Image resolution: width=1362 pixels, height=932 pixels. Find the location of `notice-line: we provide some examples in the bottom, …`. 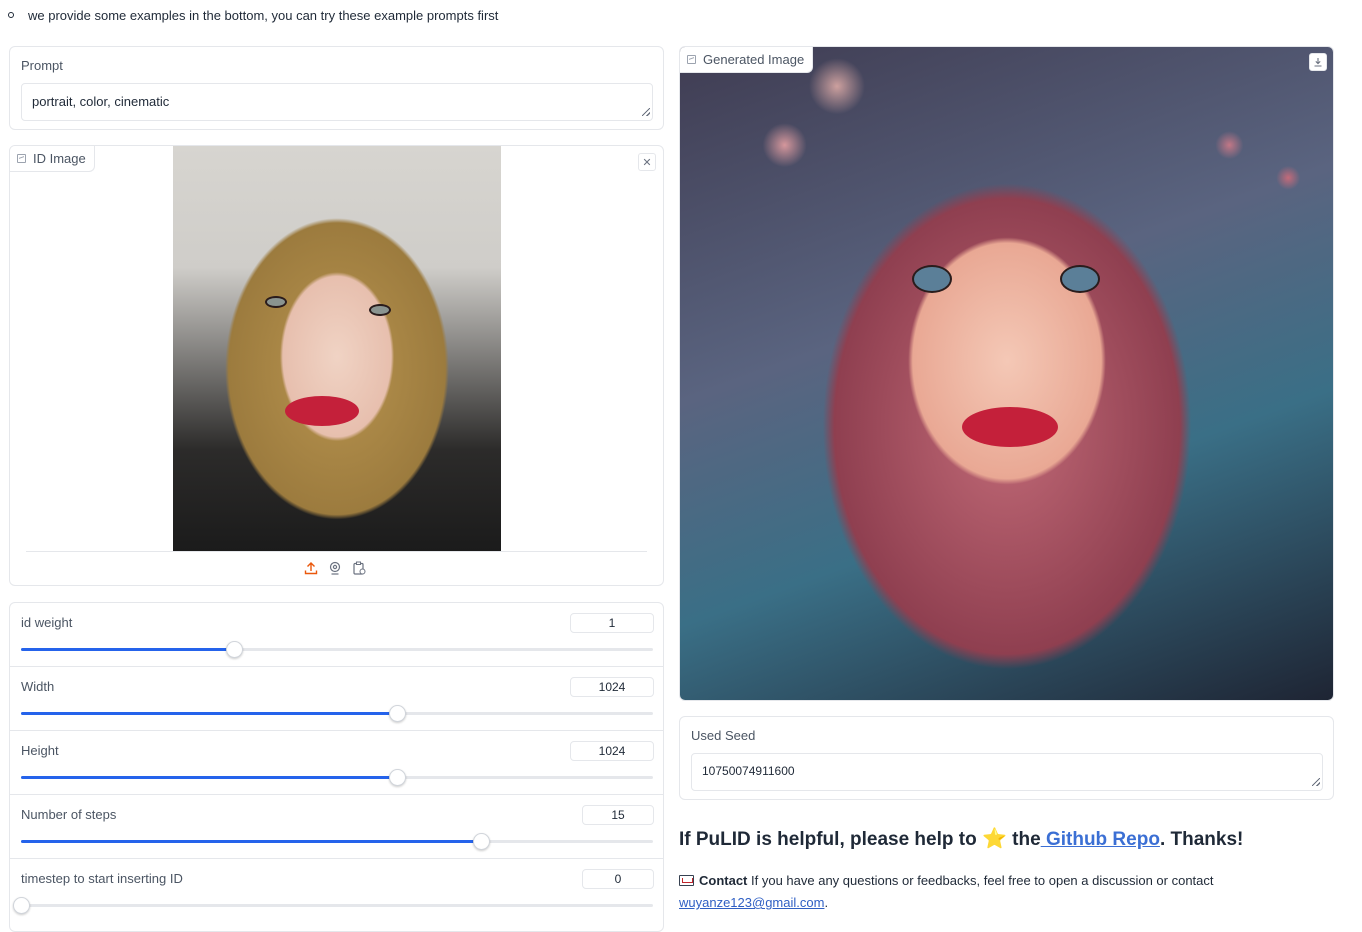

notice-line: we provide some examples in the bottom, … is located at coordinates (253, 15).